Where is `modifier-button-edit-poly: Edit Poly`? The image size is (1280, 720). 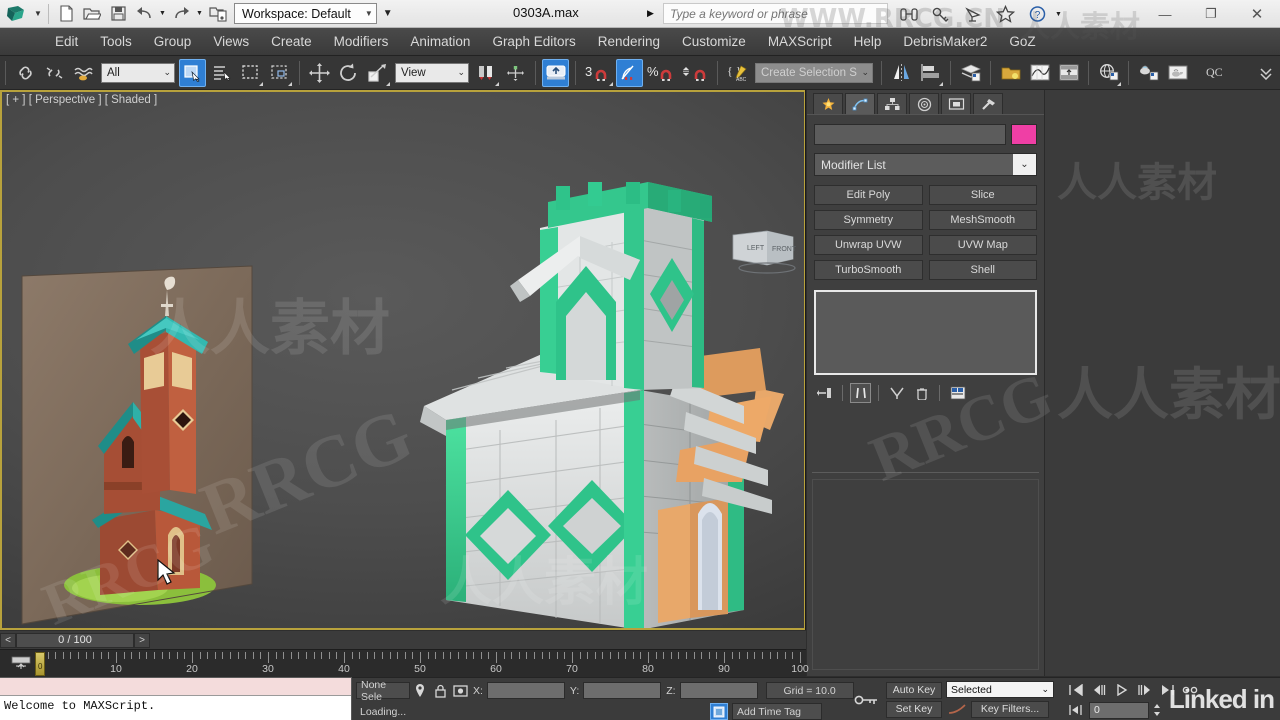 modifier-button-edit-poly: Edit Poly is located at coordinates (868, 195).